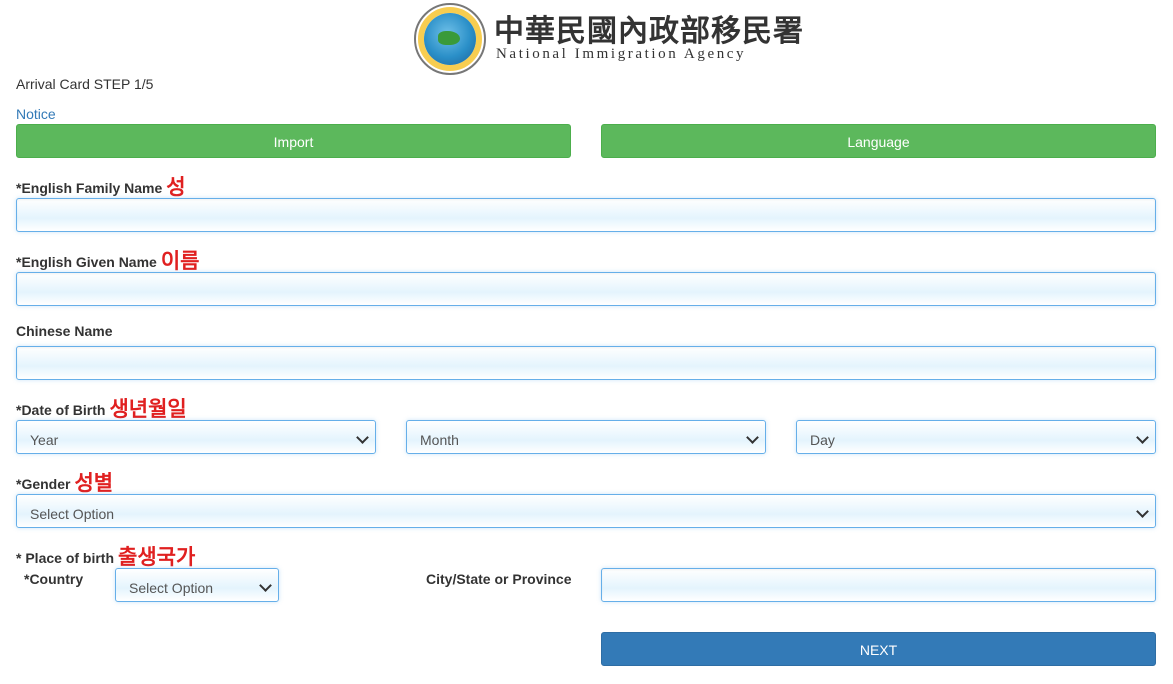 The image size is (1173, 684). I want to click on country-value: Select Option, so click(171, 588).